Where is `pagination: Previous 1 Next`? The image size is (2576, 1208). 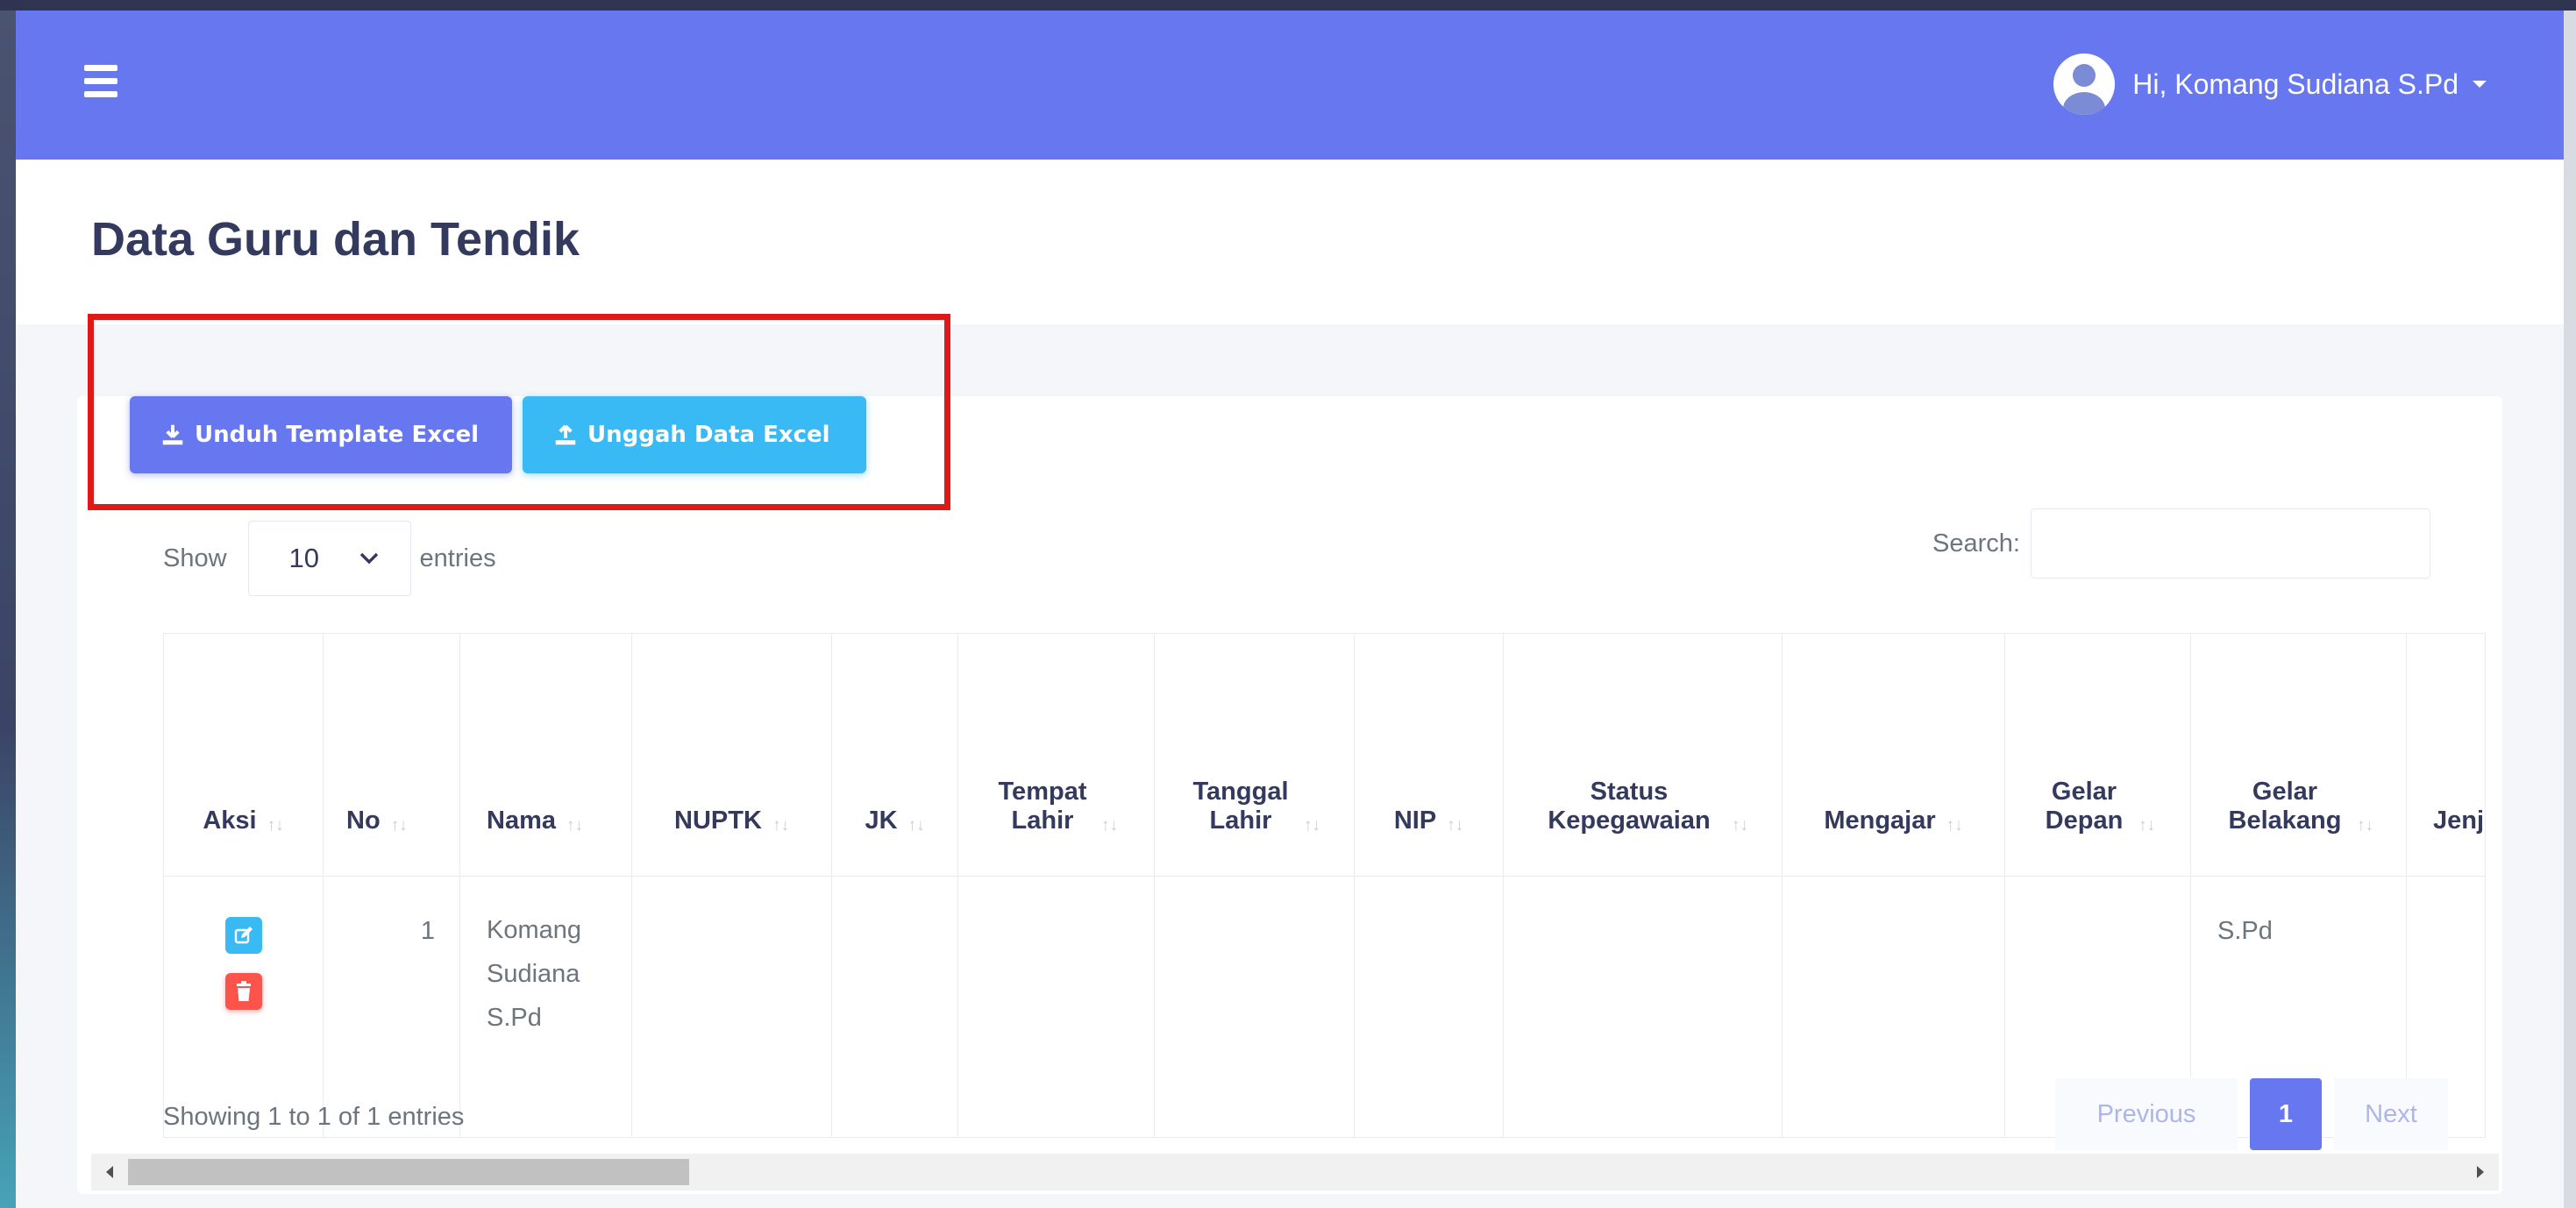
pagination: Previous 1 Next is located at coordinates (2251, 1114).